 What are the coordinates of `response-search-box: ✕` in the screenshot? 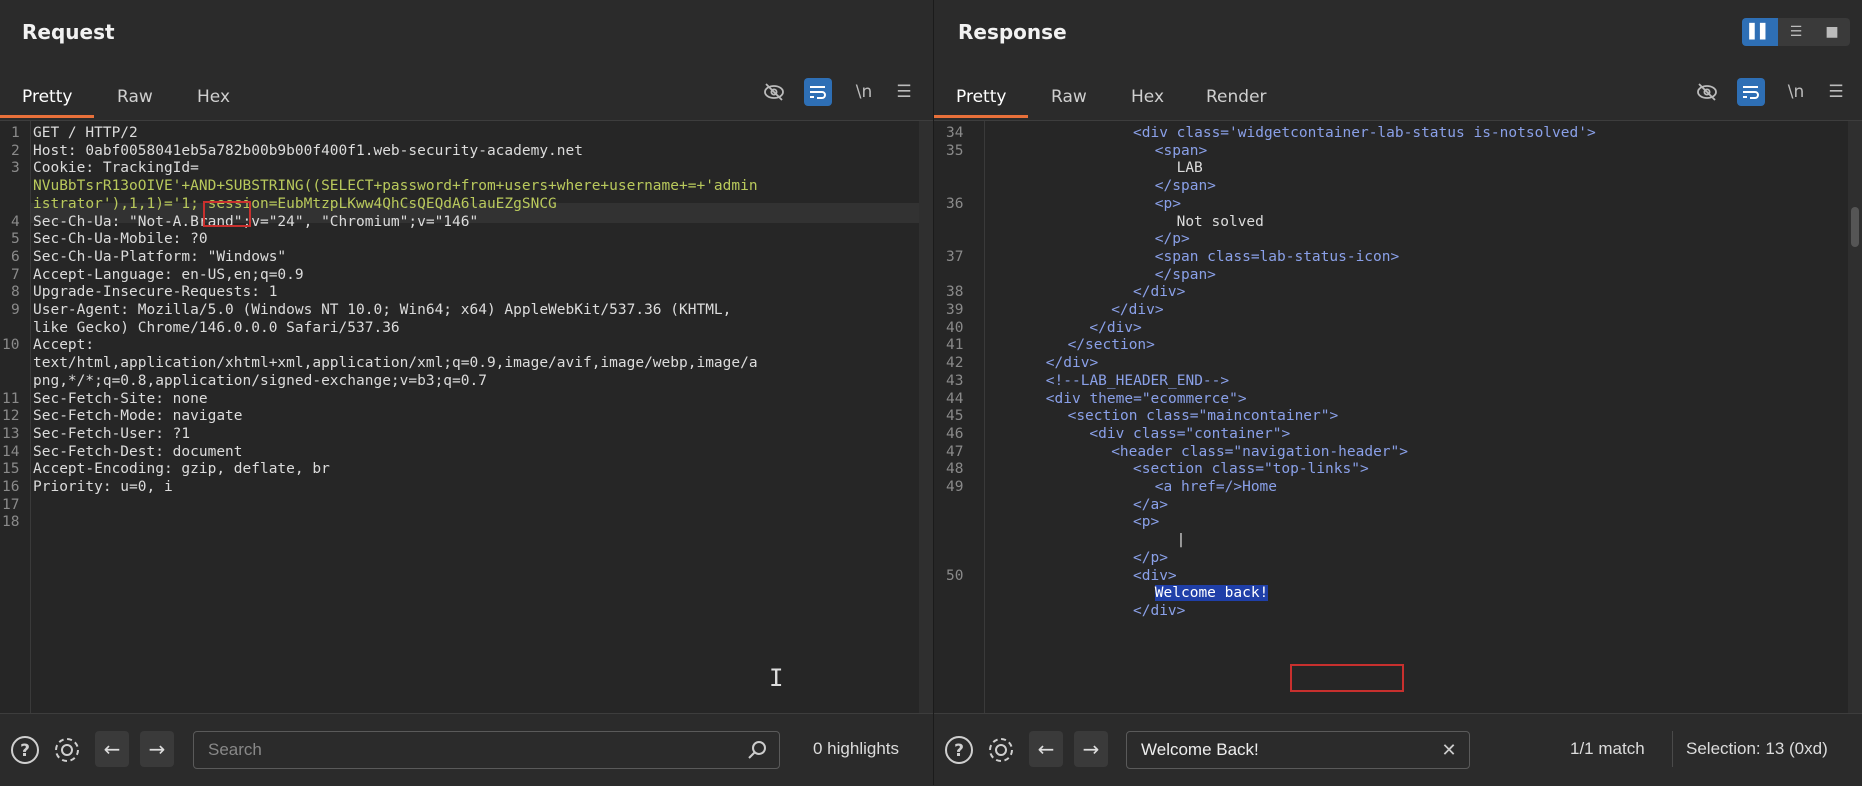 It's located at (1298, 750).